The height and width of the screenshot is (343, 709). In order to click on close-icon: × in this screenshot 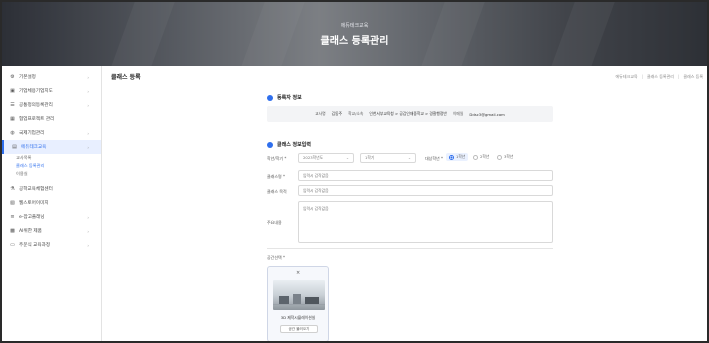, I will do `click(298, 273)`.